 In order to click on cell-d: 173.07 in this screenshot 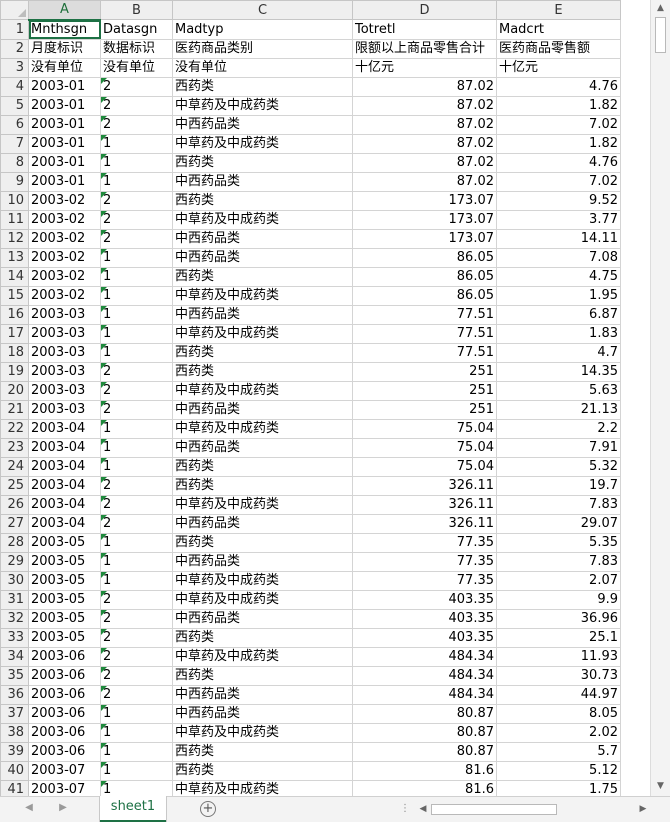, I will do `click(424, 238)`.